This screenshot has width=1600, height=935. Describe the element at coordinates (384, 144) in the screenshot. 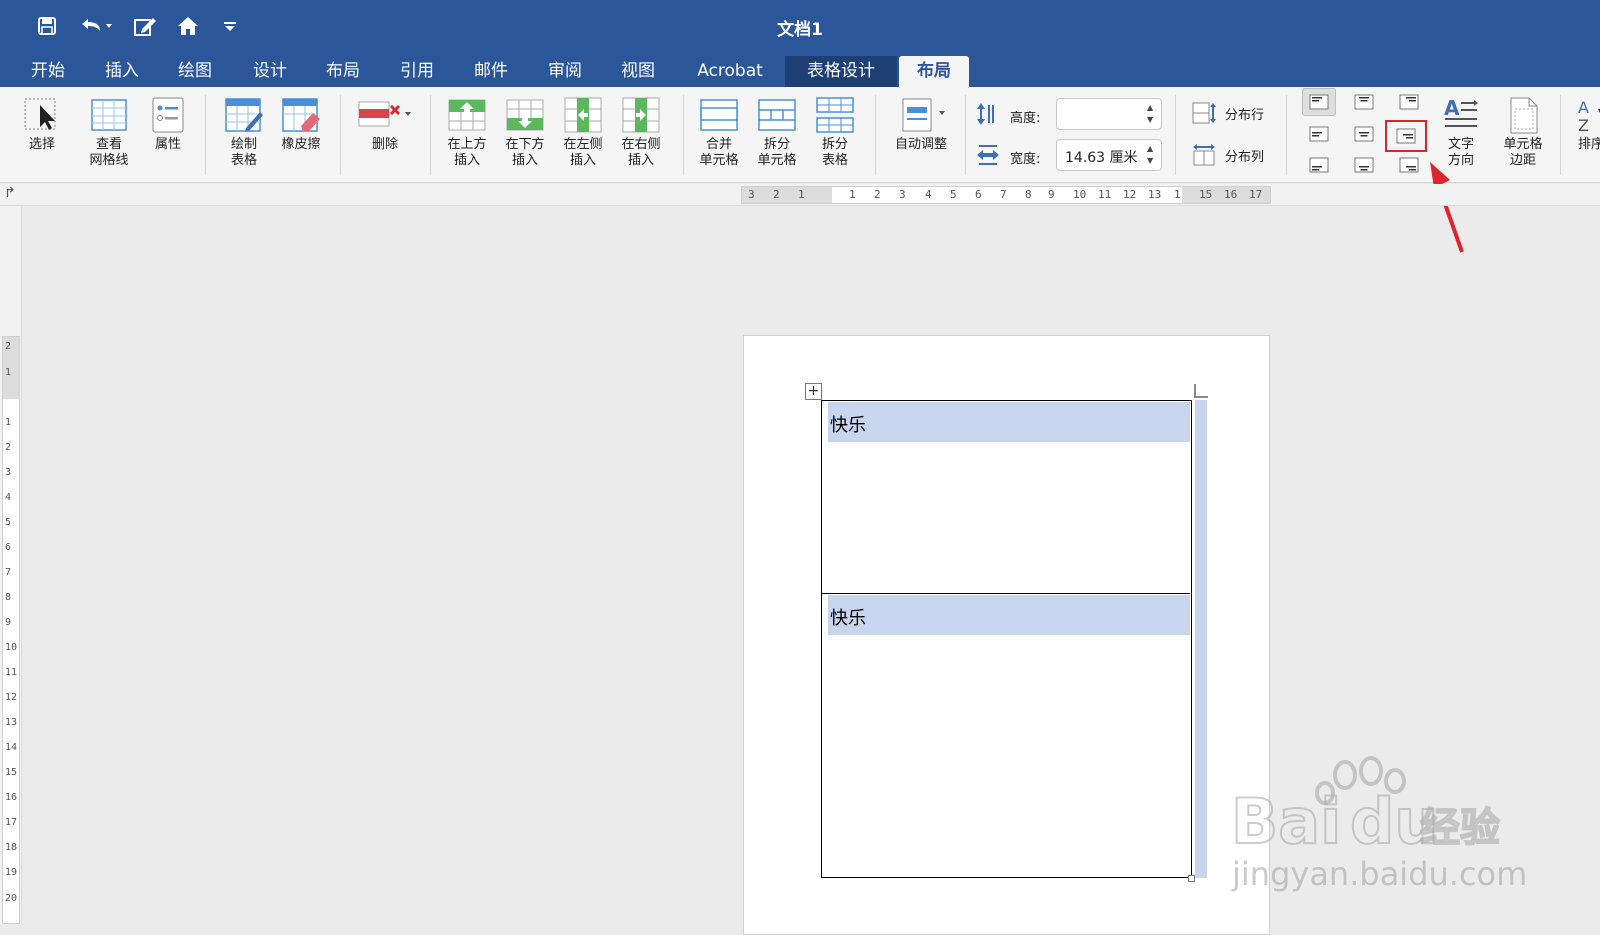

I see `delete-label: 删除` at that location.